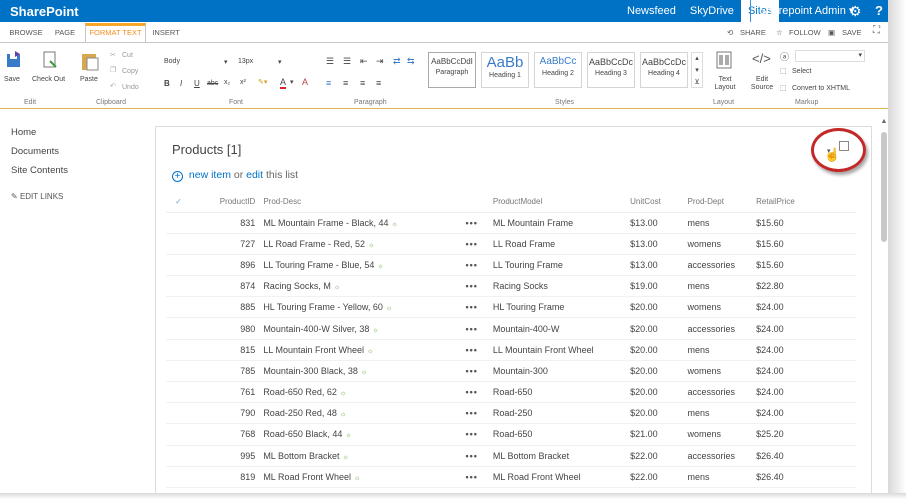  What do you see at coordinates (722, 202) in the screenshot?
I see `column-header-prod-dept: Prod-Dept` at bounding box center [722, 202].